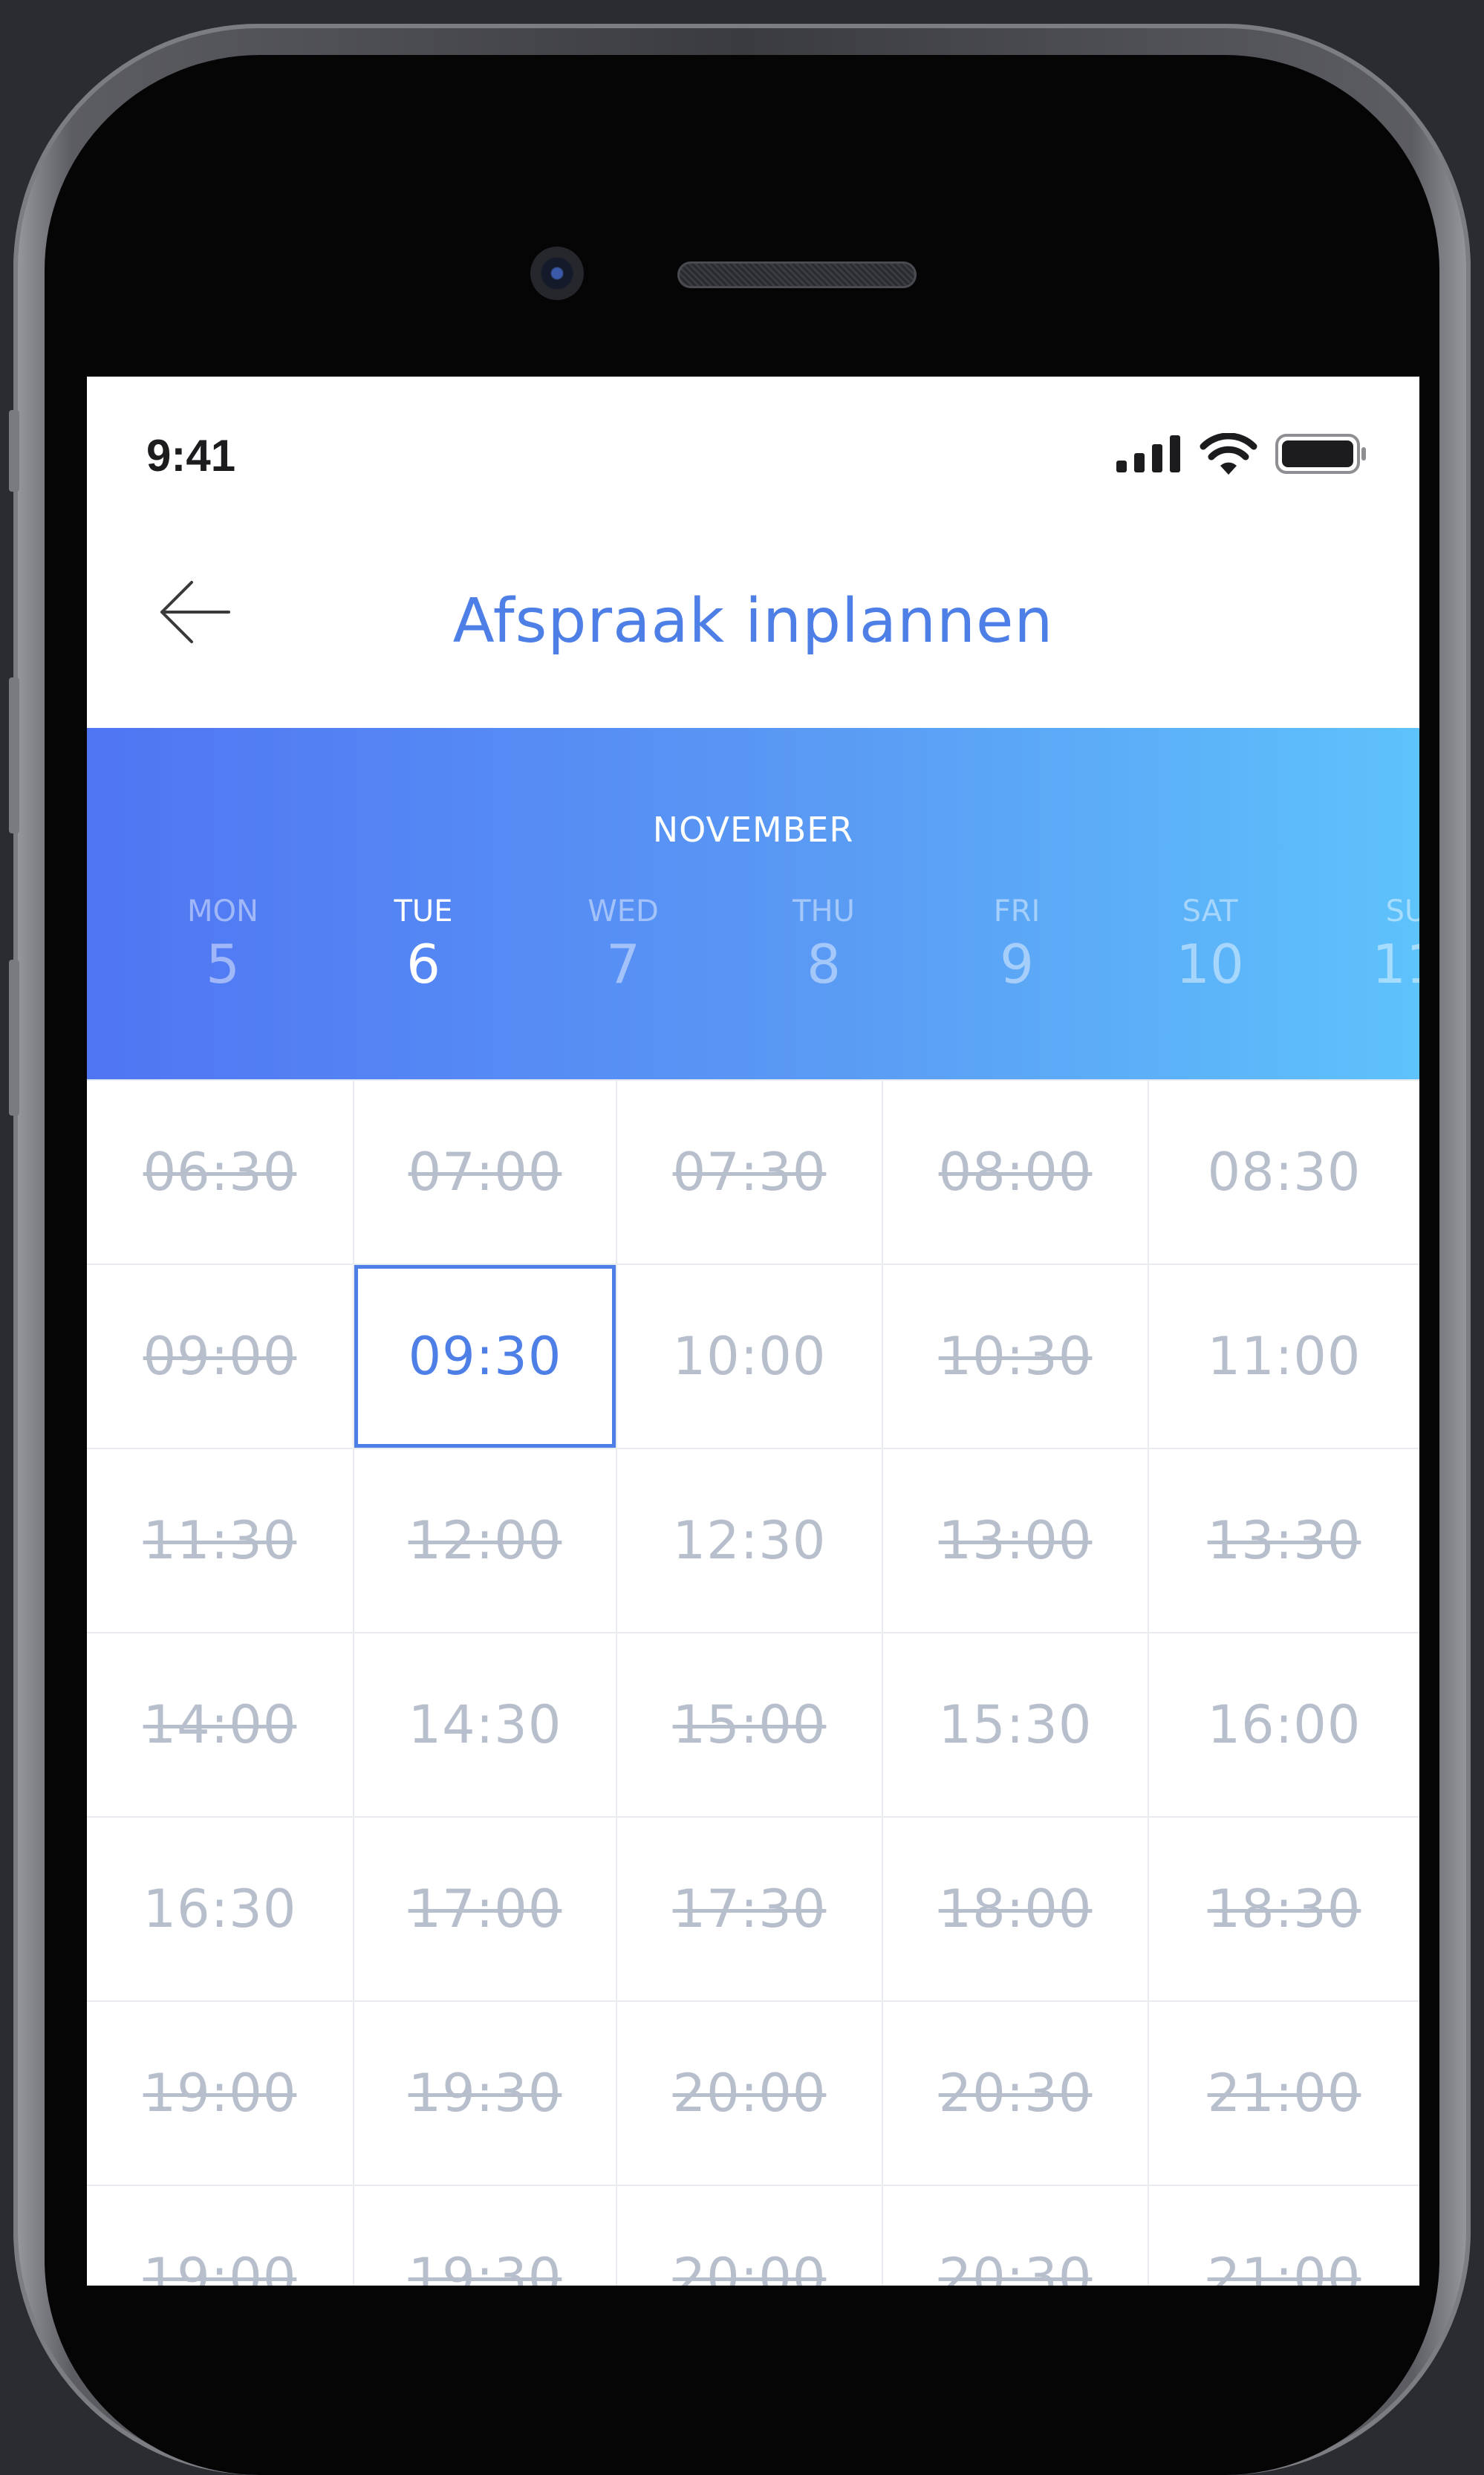 The width and height of the screenshot is (1484, 2475). Describe the element at coordinates (14, 755) in the screenshot. I see `volume-up-button` at that location.